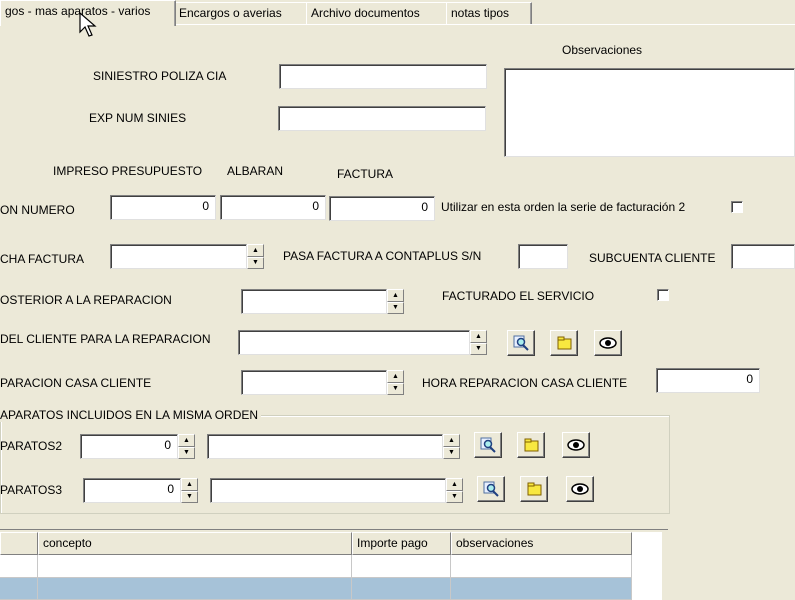 The height and width of the screenshot is (600, 795). What do you see at coordinates (652, 258) in the screenshot?
I see `subcuenta-cliente-label: SUBCUENTA CLIENTE` at bounding box center [652, 258].